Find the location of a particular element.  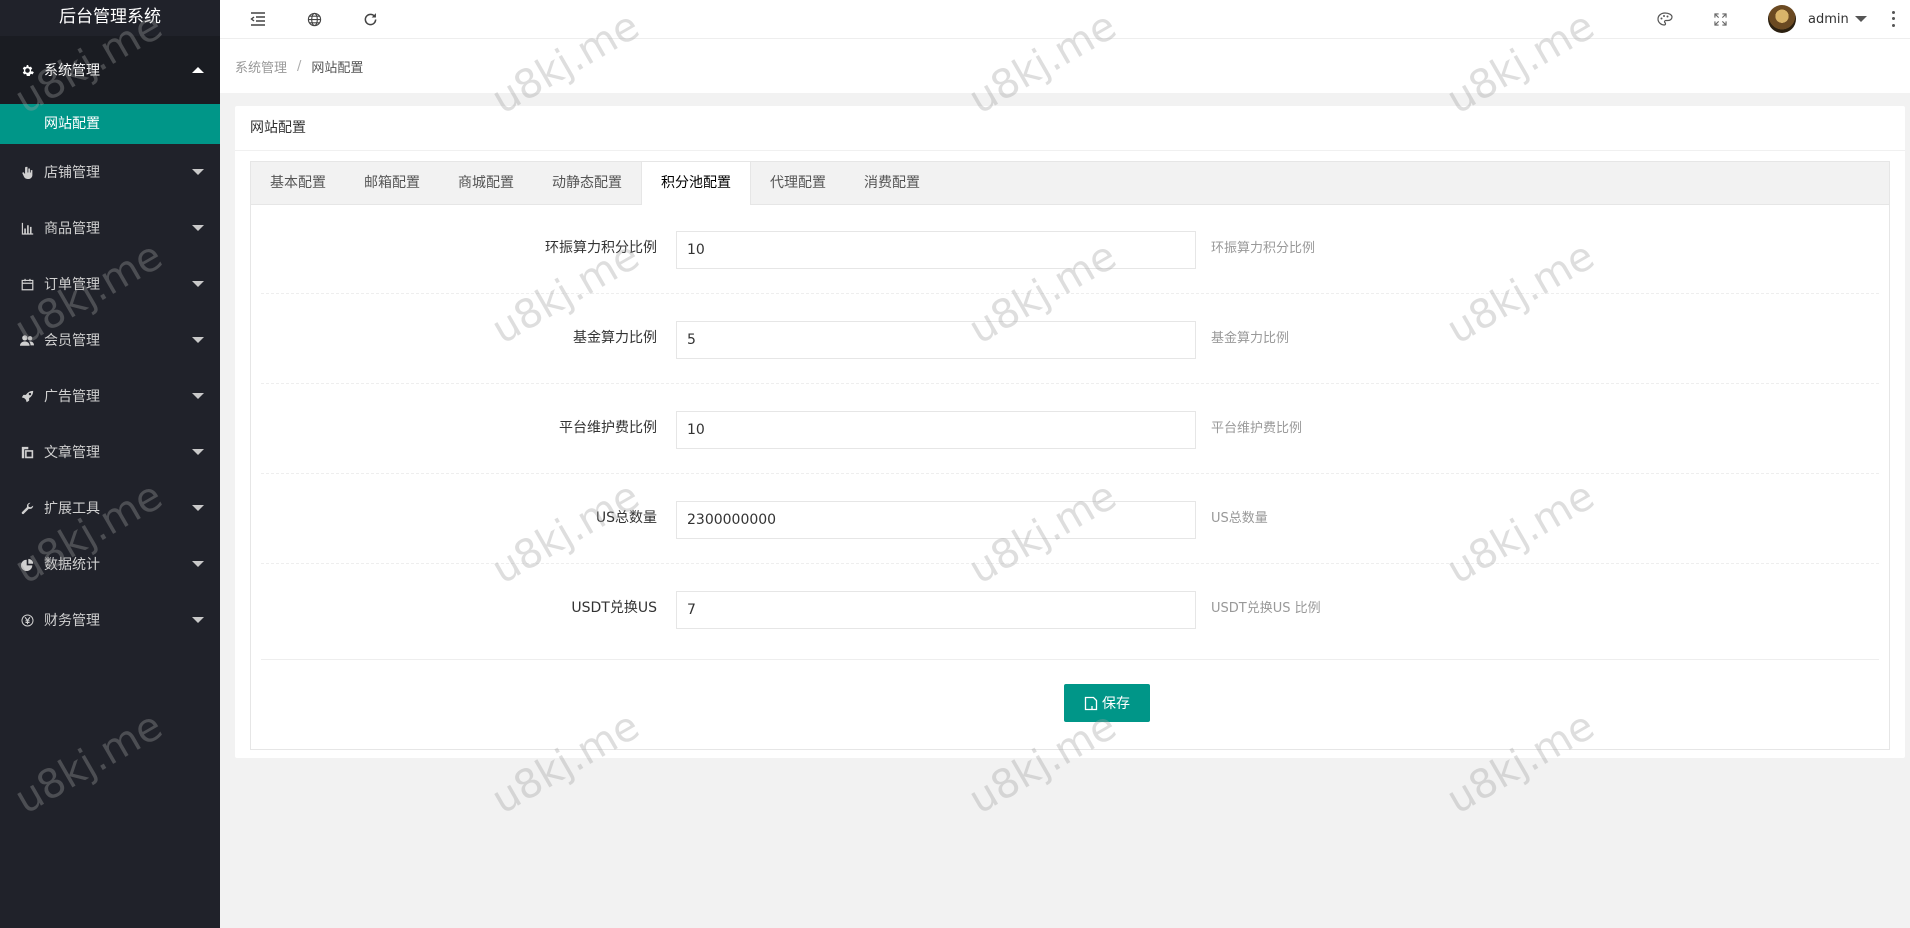

tab-consumption: 消费配置 is located at coordinates (892, 183).